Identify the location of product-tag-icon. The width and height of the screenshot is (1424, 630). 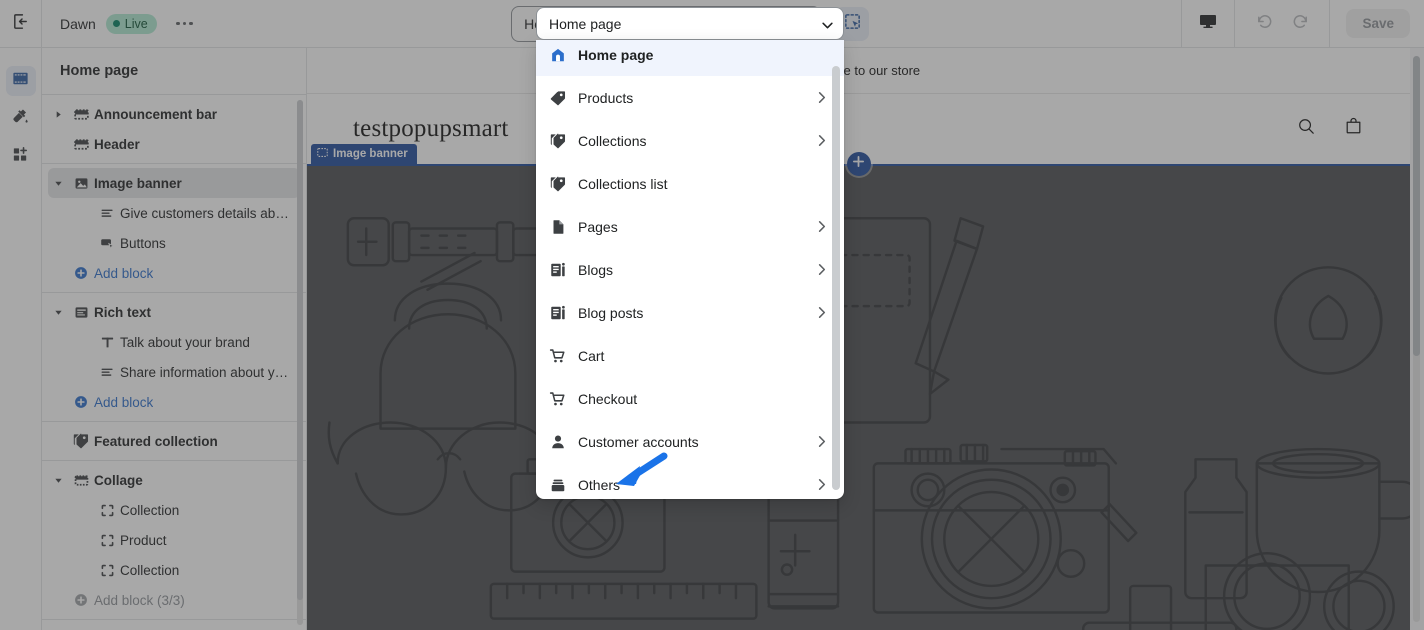
(558, 98).